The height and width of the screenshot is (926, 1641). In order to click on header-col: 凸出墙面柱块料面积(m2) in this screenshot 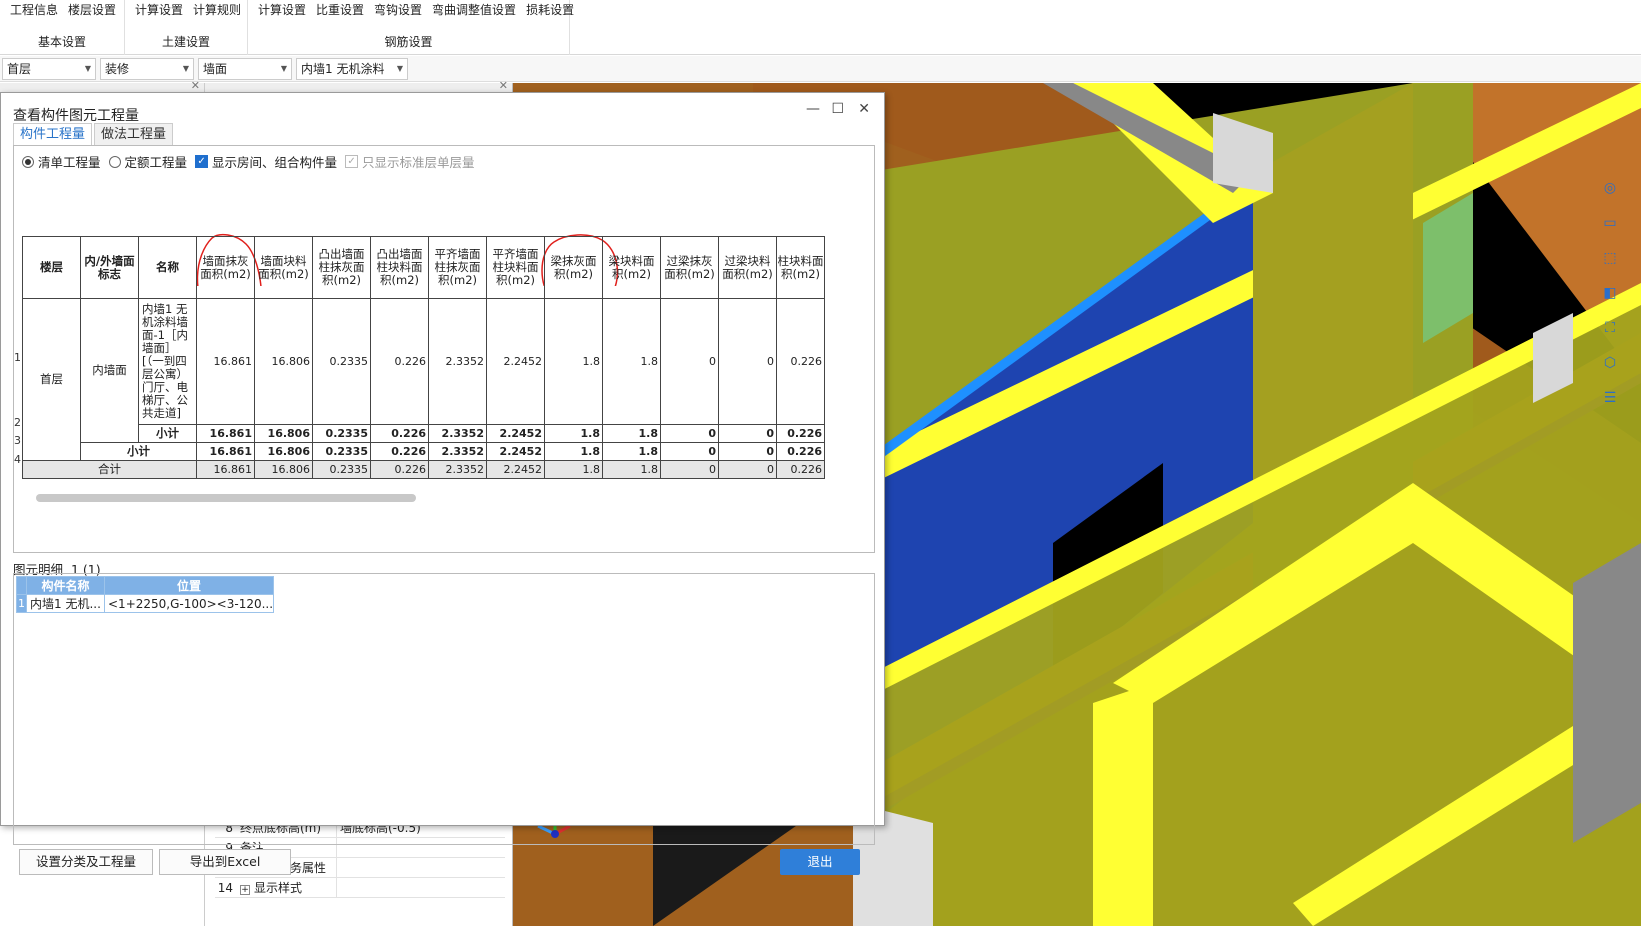, I will do `click(399, 267)`.